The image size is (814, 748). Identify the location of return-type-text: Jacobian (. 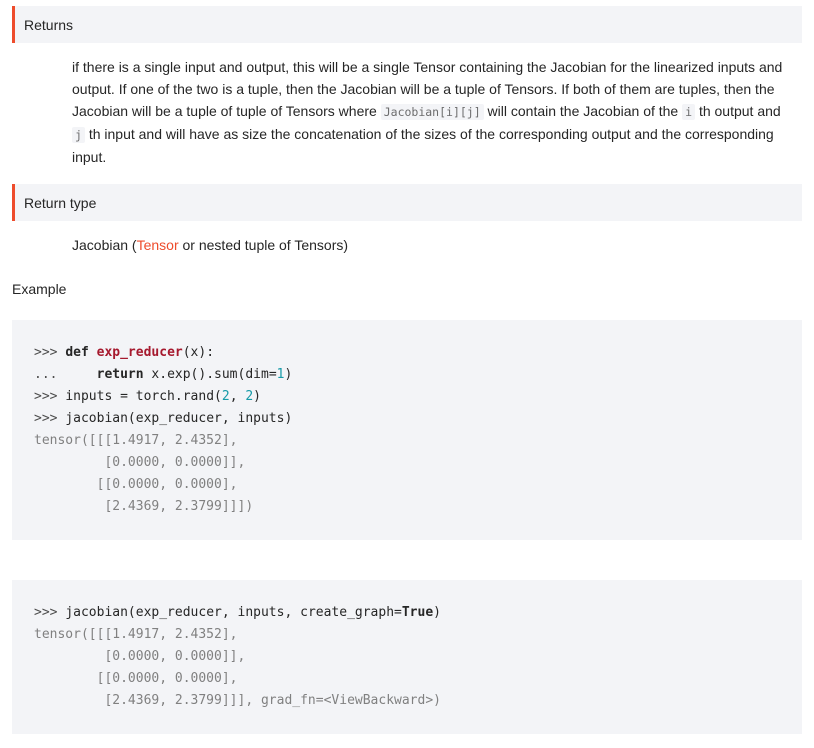
(104, 245).